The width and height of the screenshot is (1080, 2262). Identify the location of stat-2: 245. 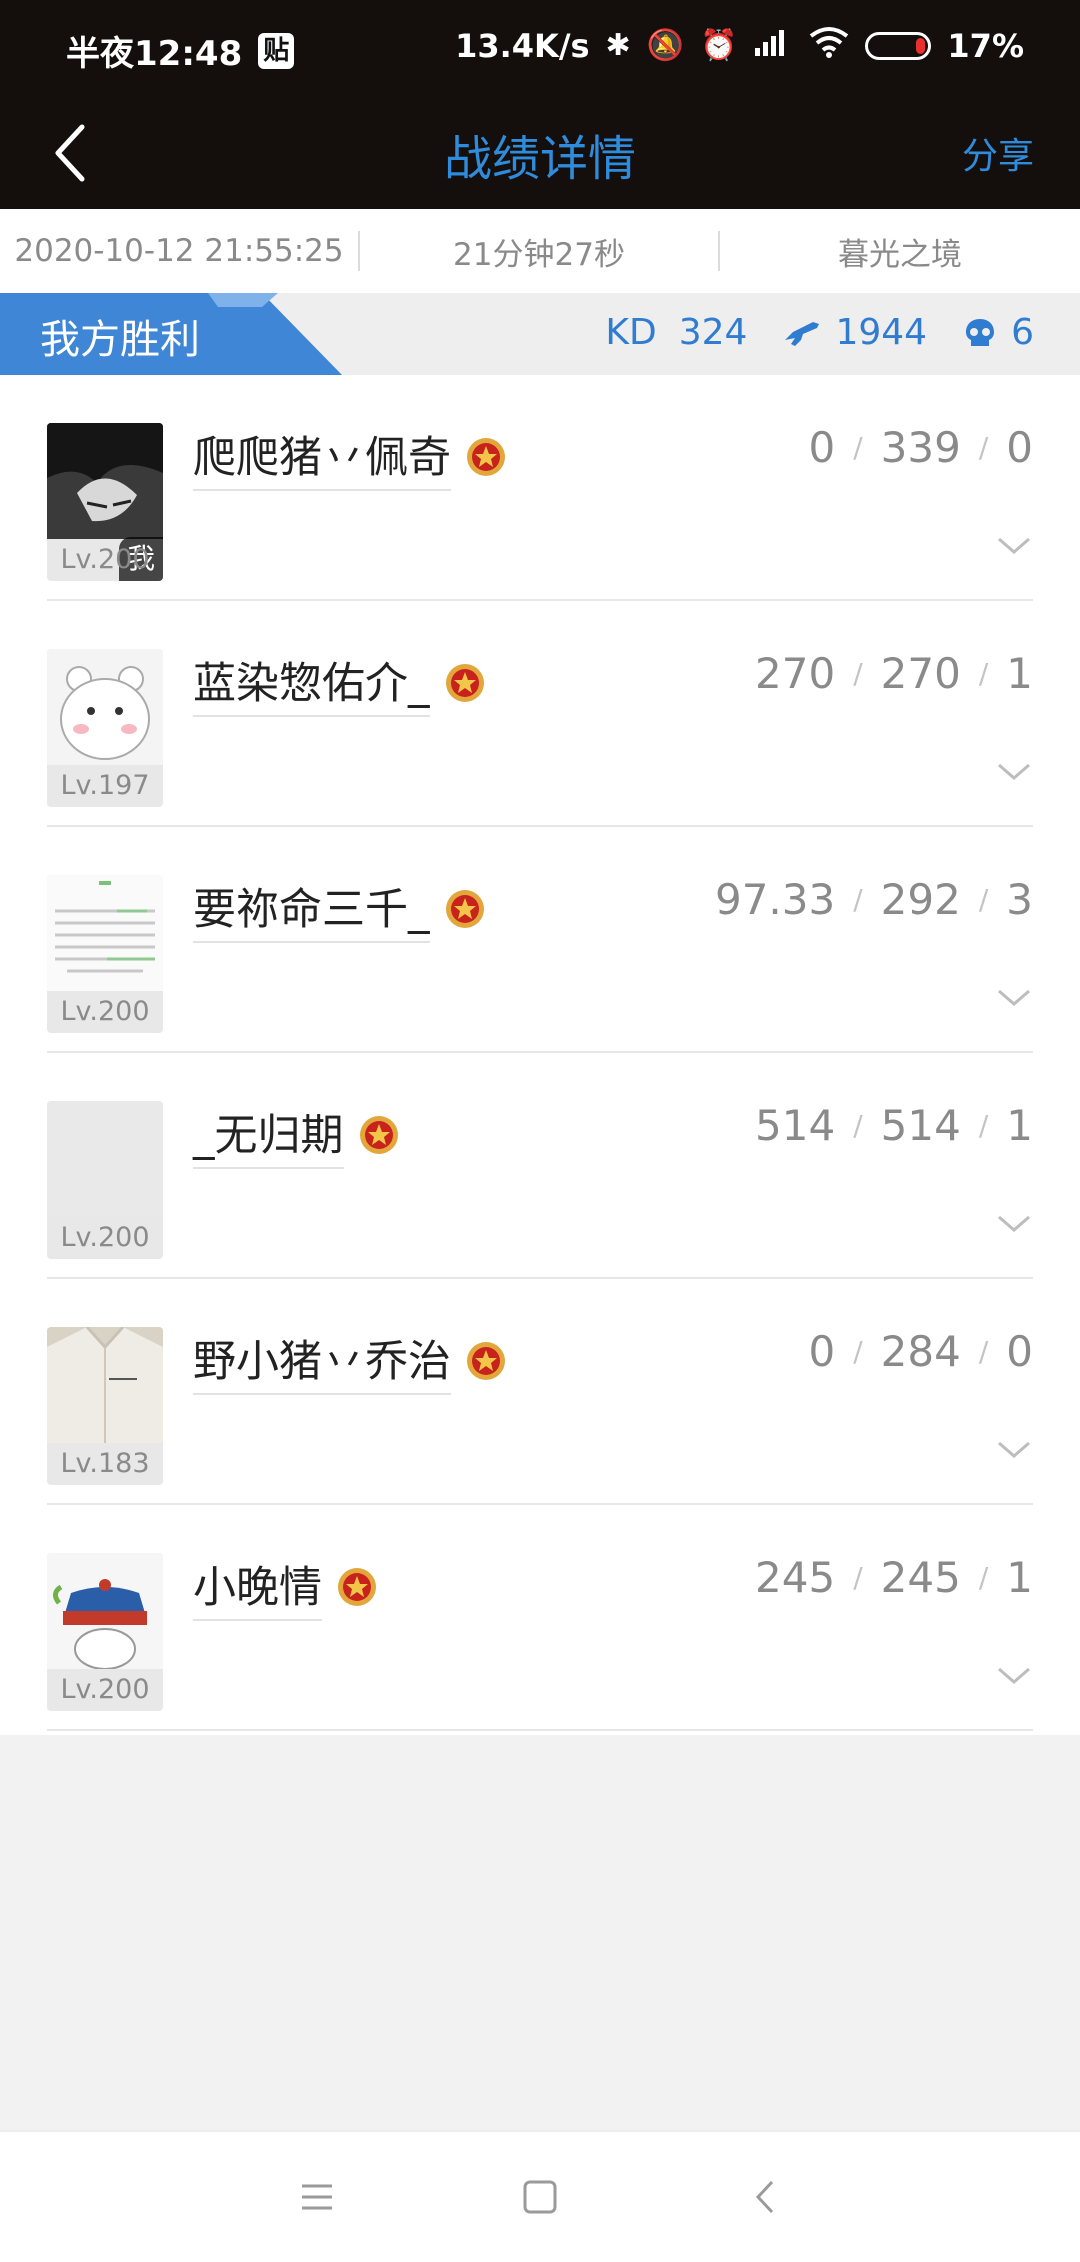
(920, 1577).